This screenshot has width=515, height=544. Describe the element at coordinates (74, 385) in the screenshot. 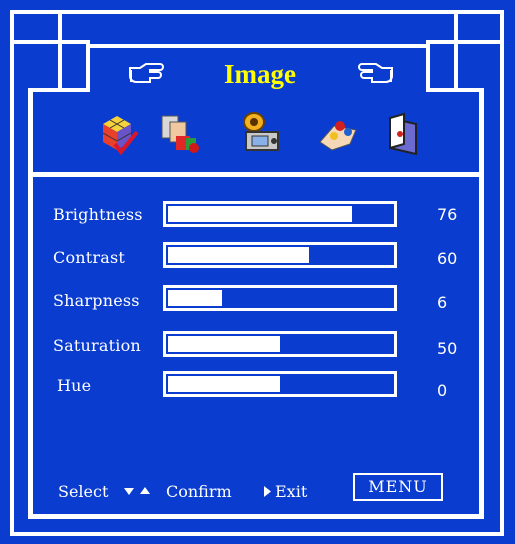

I see `hue-label: Hue` at that location.